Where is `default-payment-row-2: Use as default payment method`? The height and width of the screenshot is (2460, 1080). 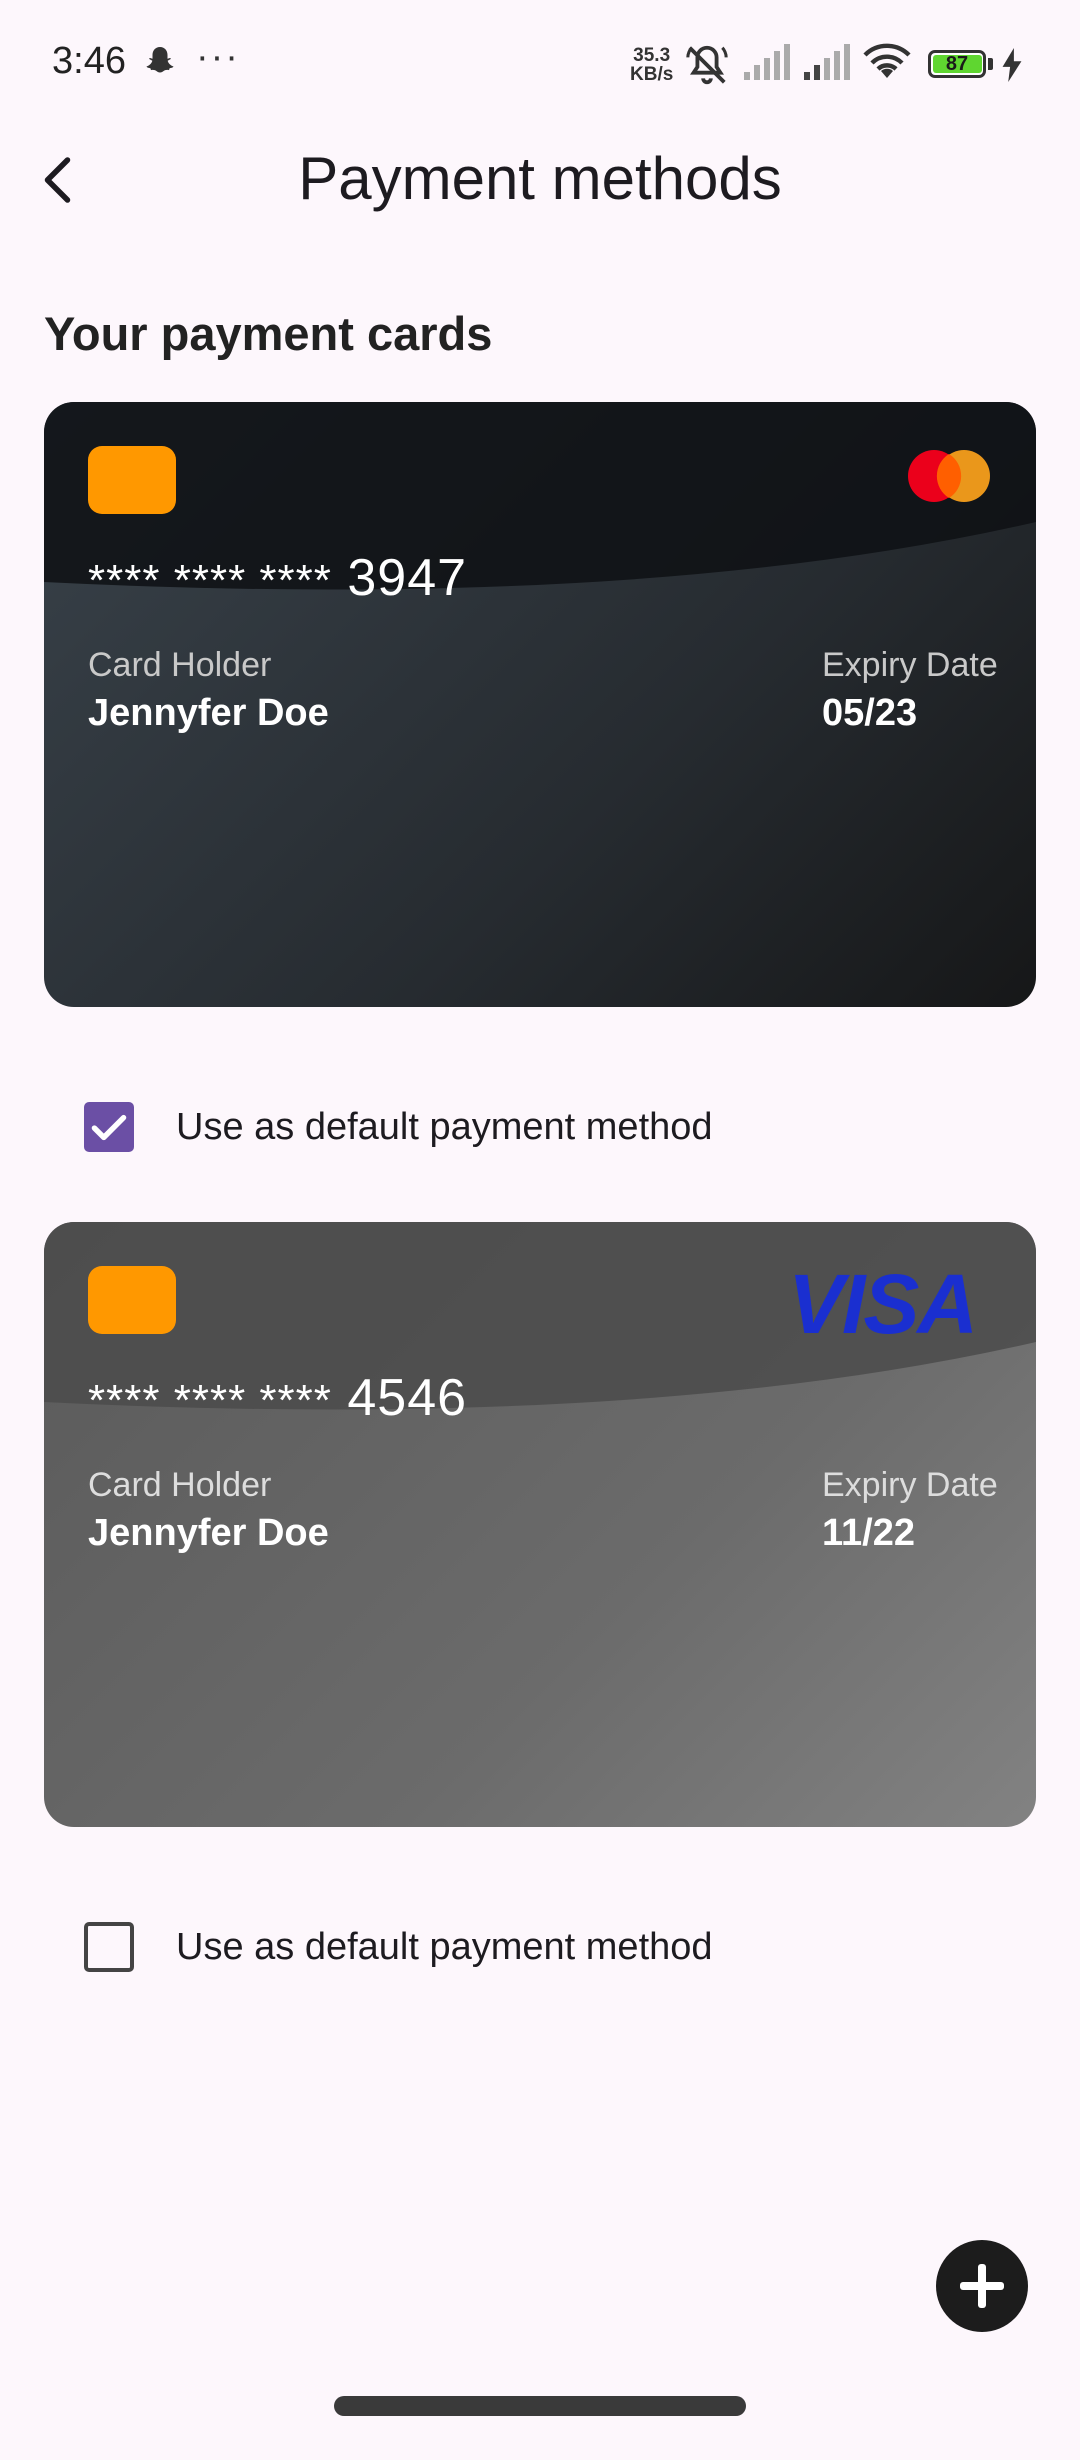
default-payment-row-2: Use as default payment method is located at coordinates (434, 1948).